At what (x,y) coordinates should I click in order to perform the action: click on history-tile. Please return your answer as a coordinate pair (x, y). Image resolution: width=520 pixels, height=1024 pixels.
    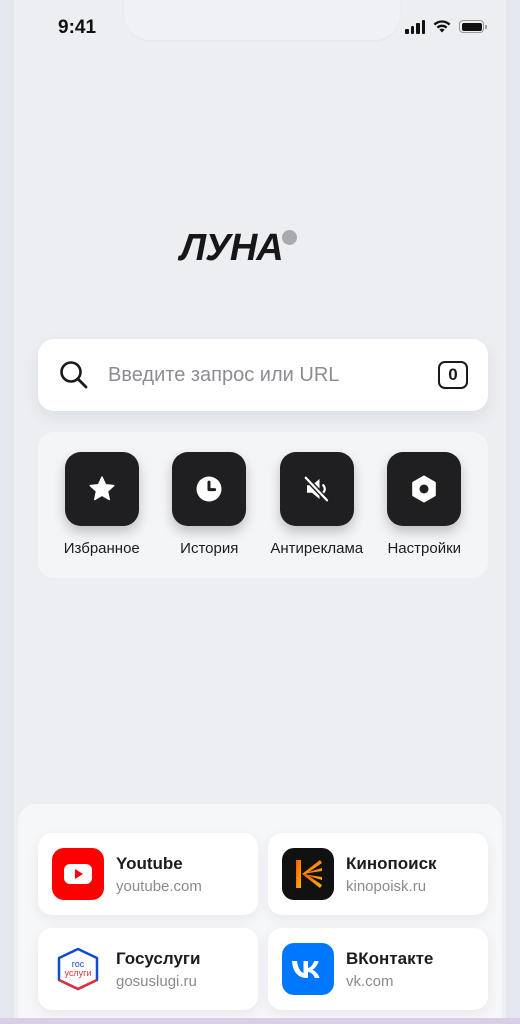
    Looking at the image, I should click on (209, 489).